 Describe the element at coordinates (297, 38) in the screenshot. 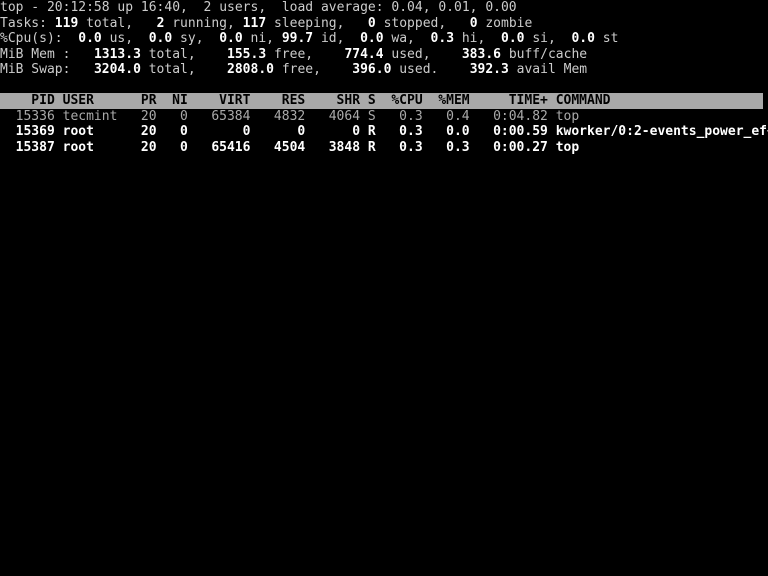

I see `cpu-id-value: 99.7` at that location.